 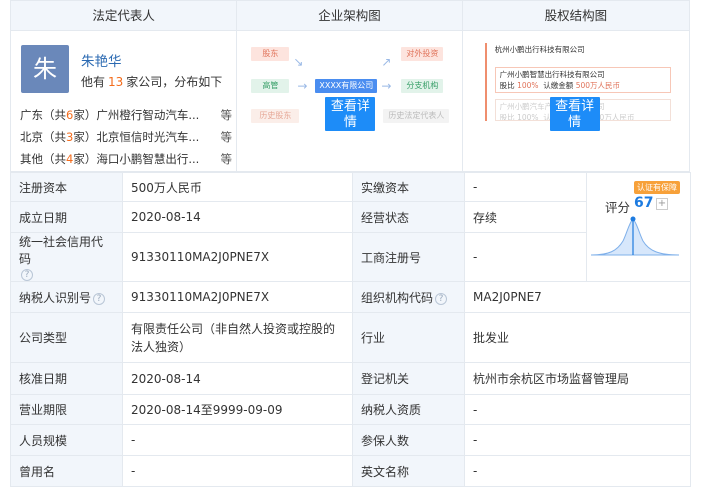 What do you see at coordinates (270, 54) in the screenshot?
I see `org-node-shareholder: 股东` at bounding box center [270, 54].